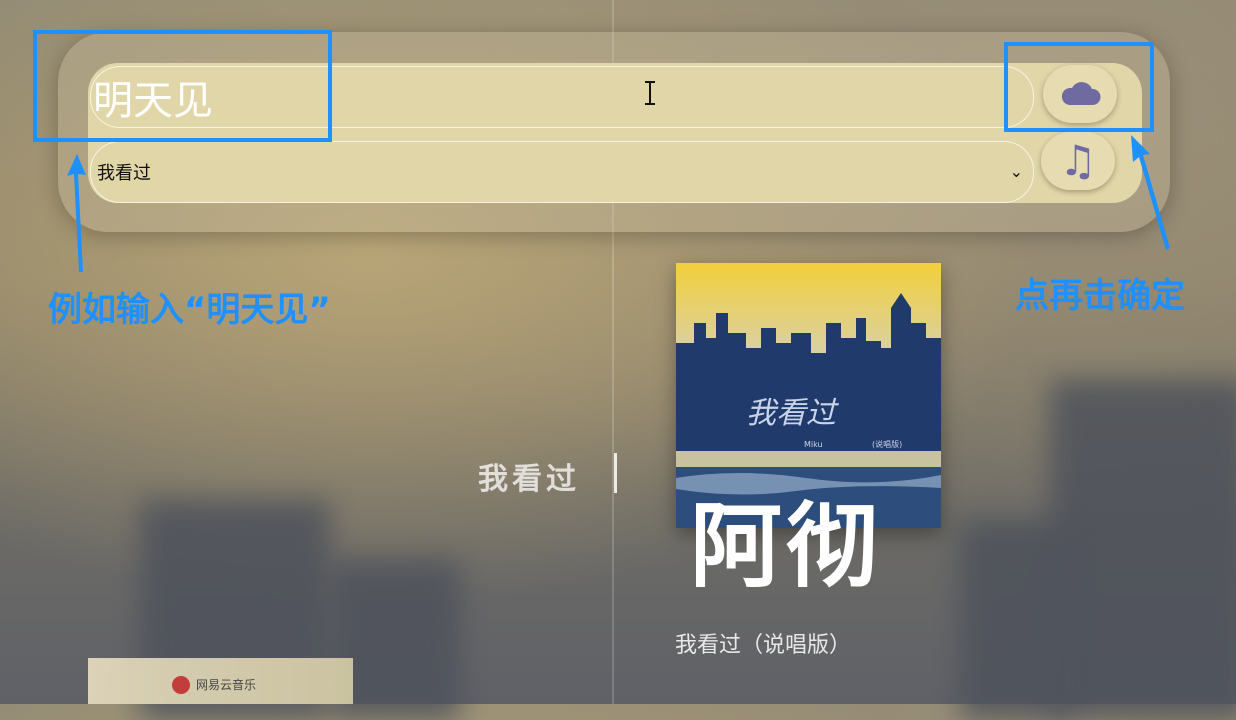 The image size is (1236, 720). I want to click on playlist-select: 我看过 ⌄, so click(562, 172).